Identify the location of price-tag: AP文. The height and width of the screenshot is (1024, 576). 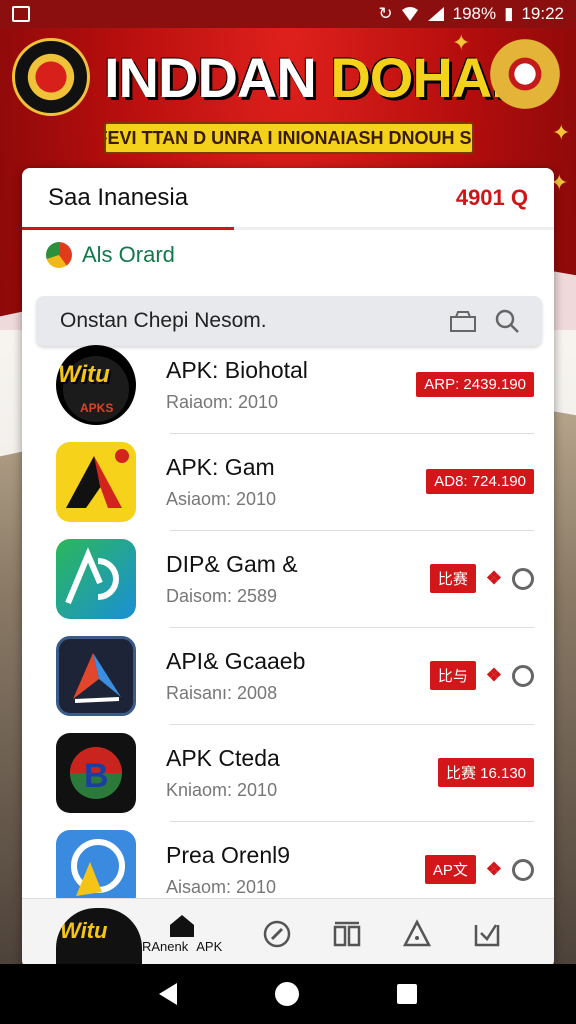
(450, 869).